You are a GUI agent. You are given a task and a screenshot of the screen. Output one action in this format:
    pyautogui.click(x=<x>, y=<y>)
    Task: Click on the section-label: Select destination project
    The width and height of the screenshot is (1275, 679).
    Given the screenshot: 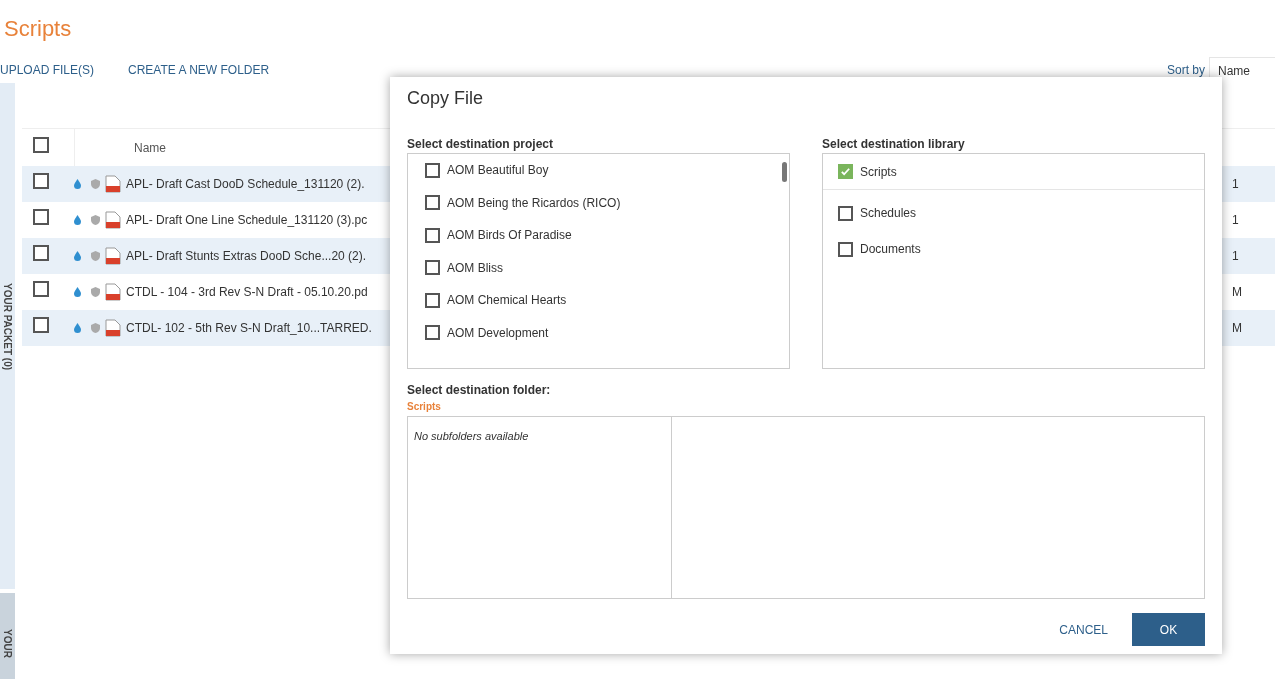 What is the action you would take?
    pyautogui.click(x=481, y=144)
    